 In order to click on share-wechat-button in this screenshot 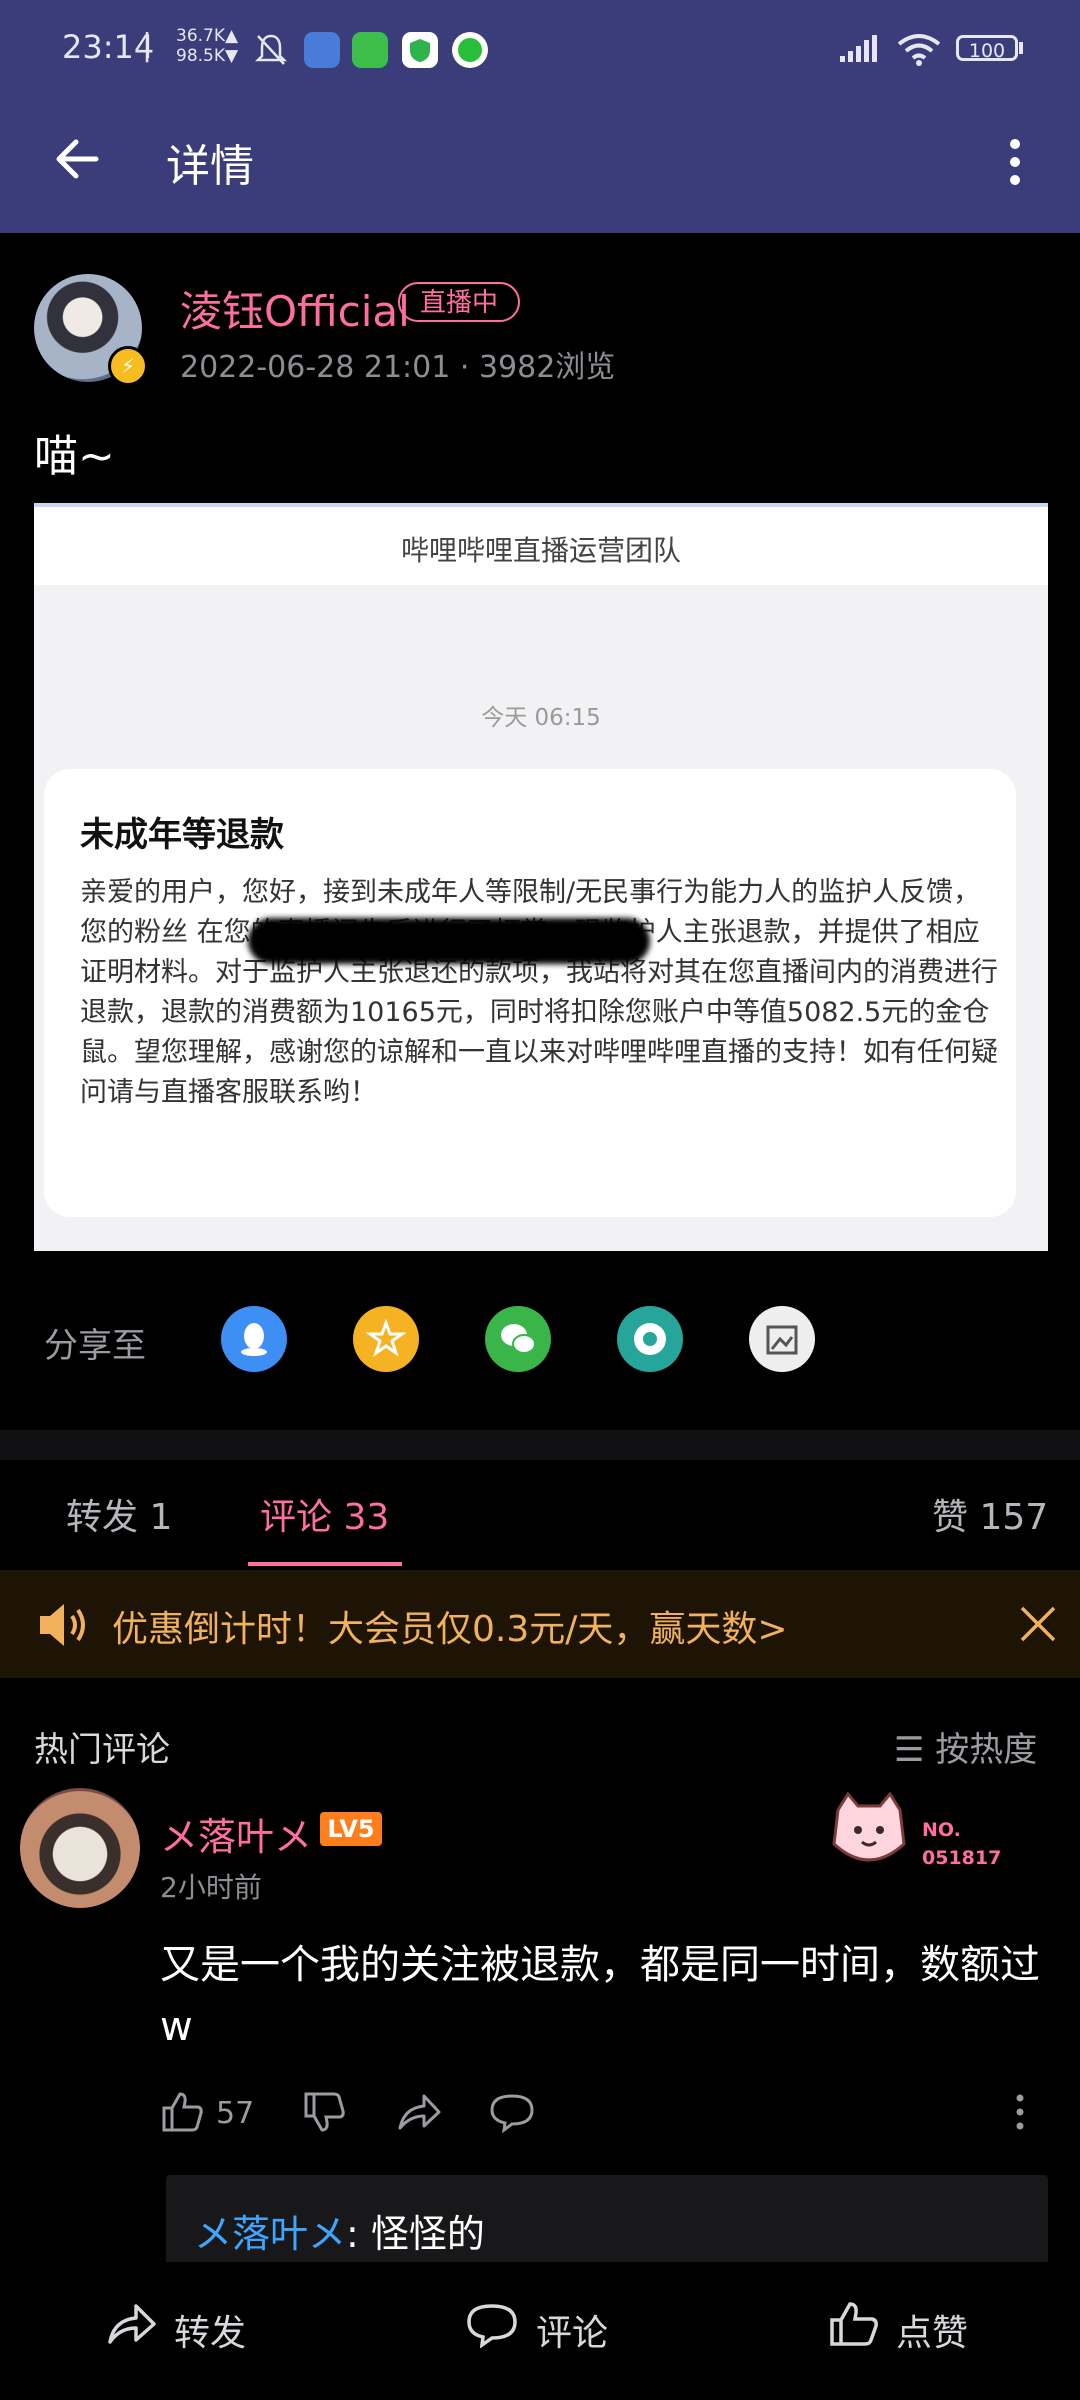, I will do `click(518, 1339)`.